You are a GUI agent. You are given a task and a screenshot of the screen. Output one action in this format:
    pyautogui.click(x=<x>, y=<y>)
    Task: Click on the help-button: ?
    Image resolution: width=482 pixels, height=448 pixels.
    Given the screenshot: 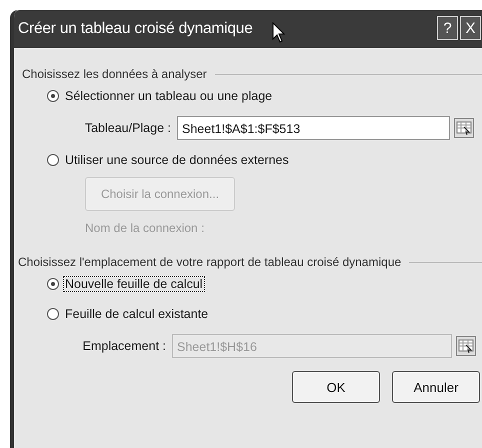 What is the action you would take?
    pyautogui.click(x=447, y=28)
    